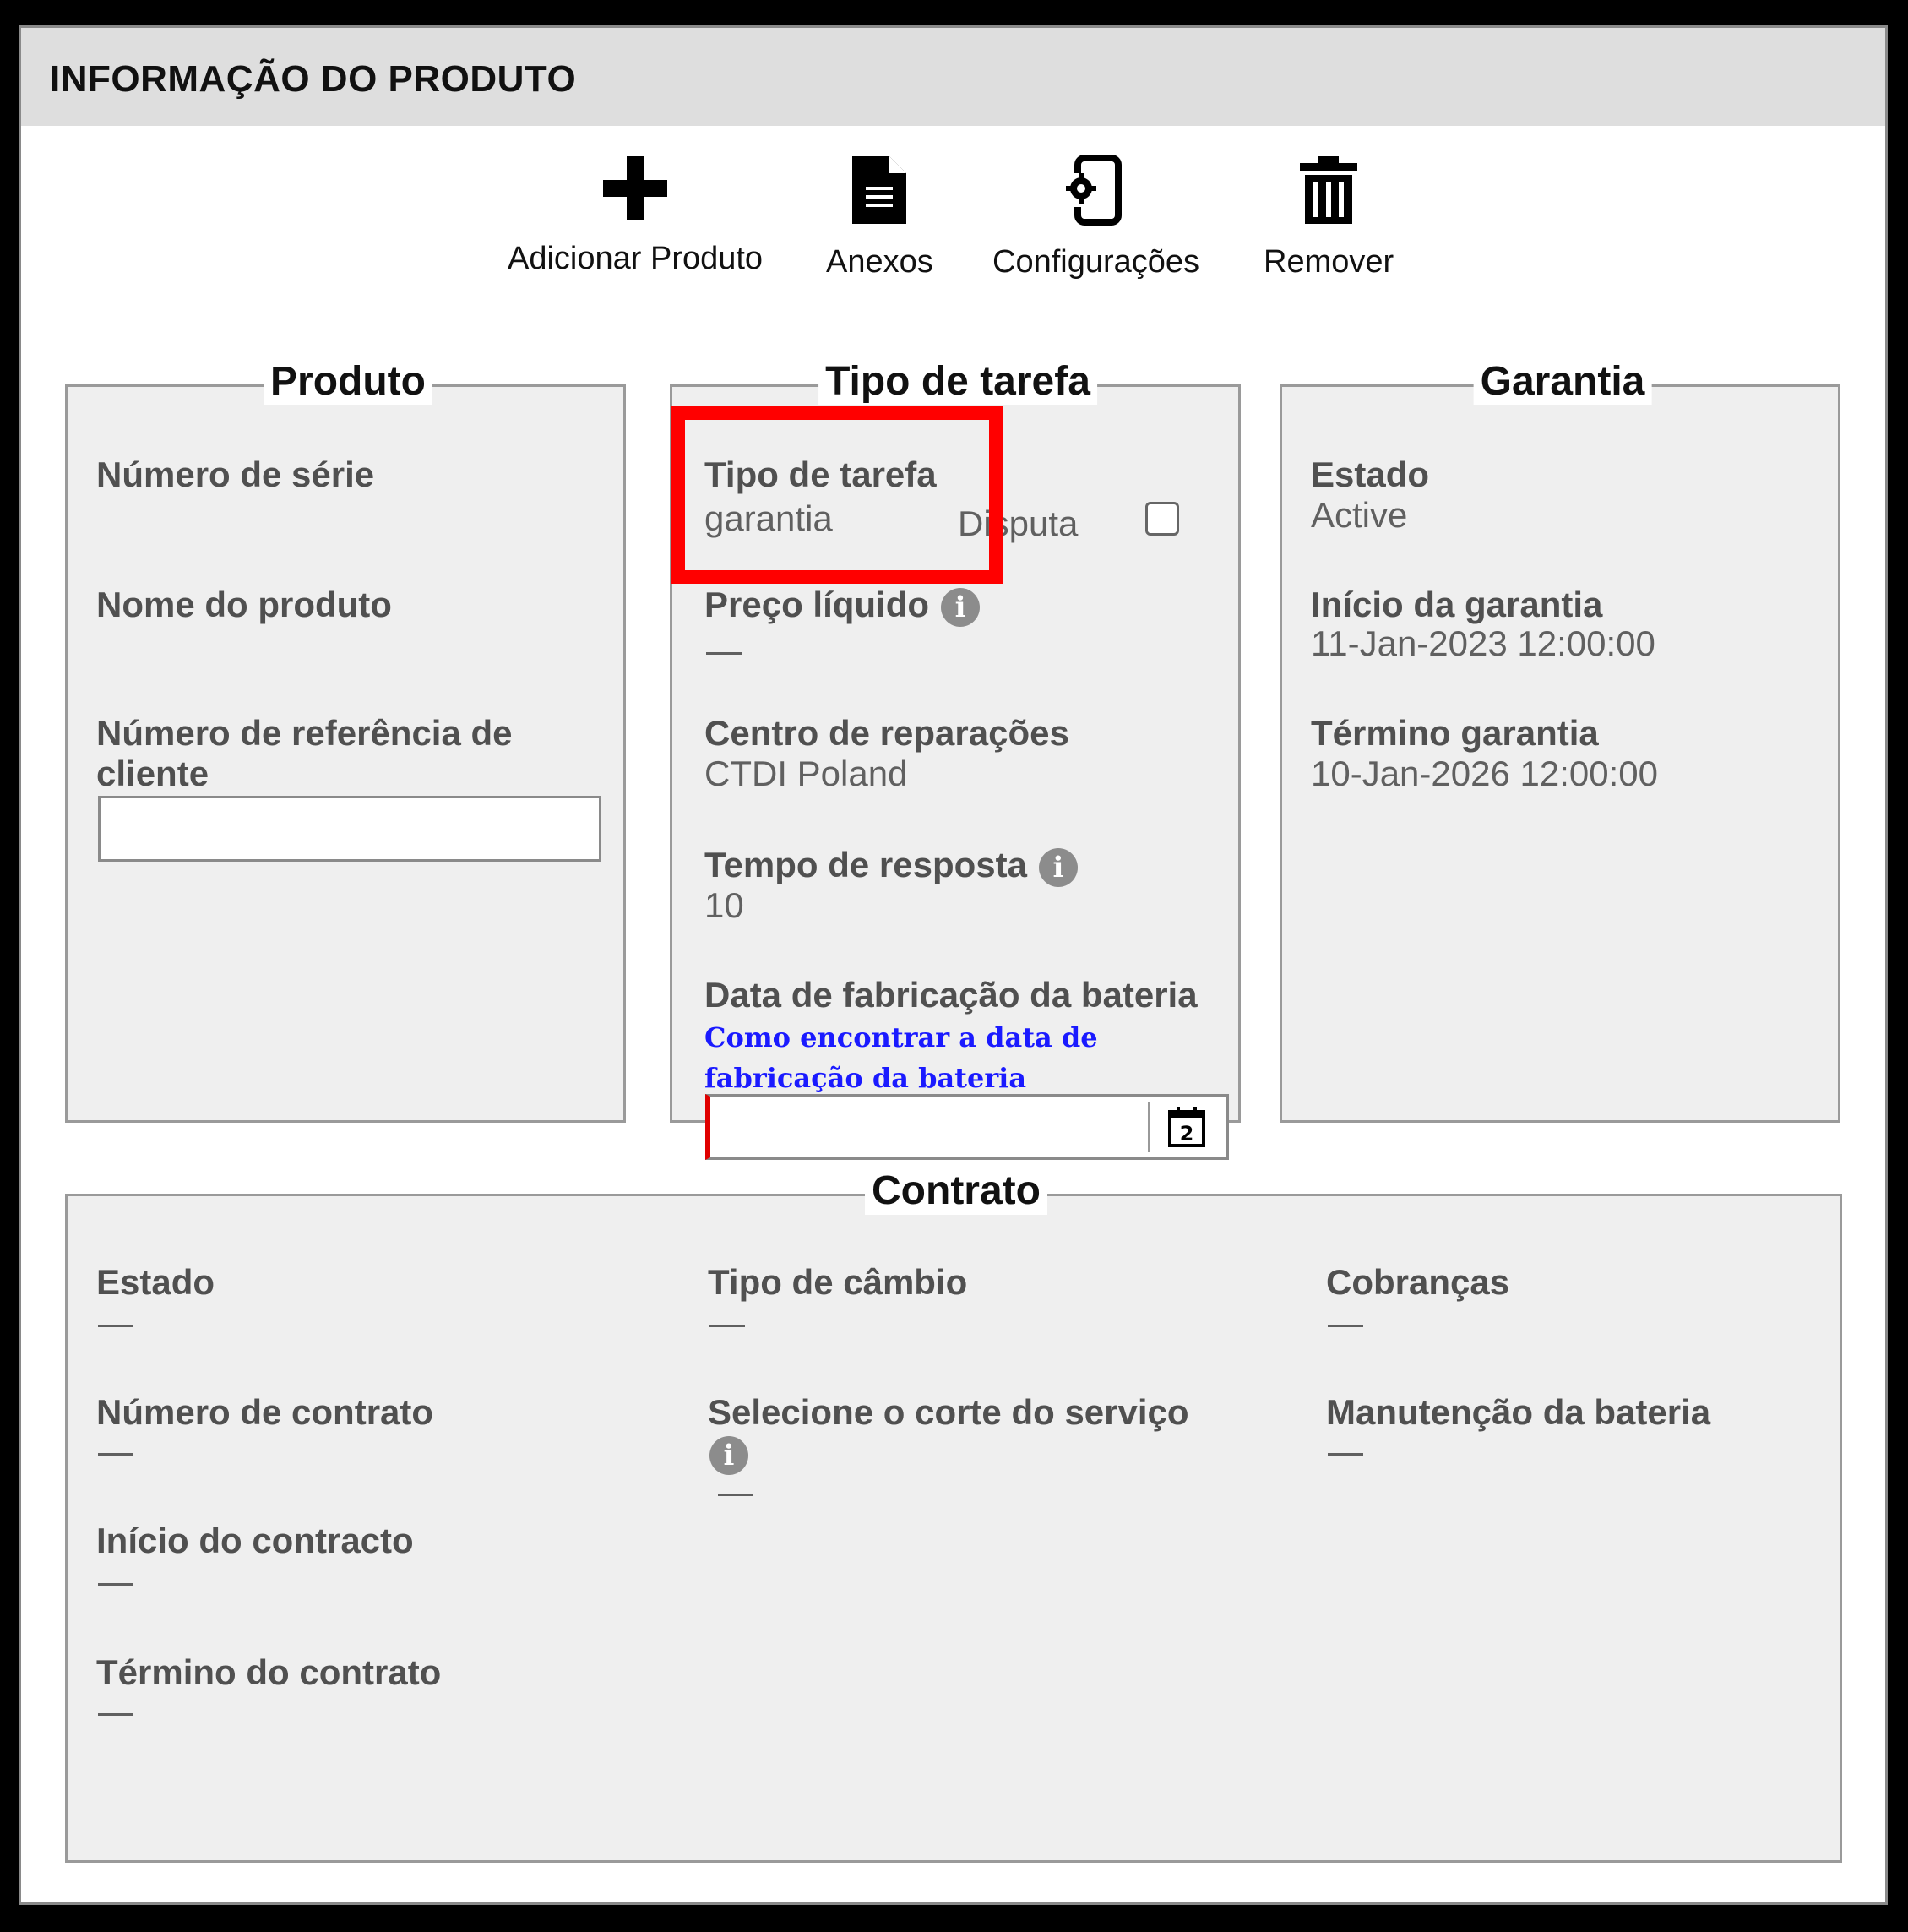  Describe the element at coordinates (348, 381) in the screenshot. I see `produto-legend: Produto` at that location.